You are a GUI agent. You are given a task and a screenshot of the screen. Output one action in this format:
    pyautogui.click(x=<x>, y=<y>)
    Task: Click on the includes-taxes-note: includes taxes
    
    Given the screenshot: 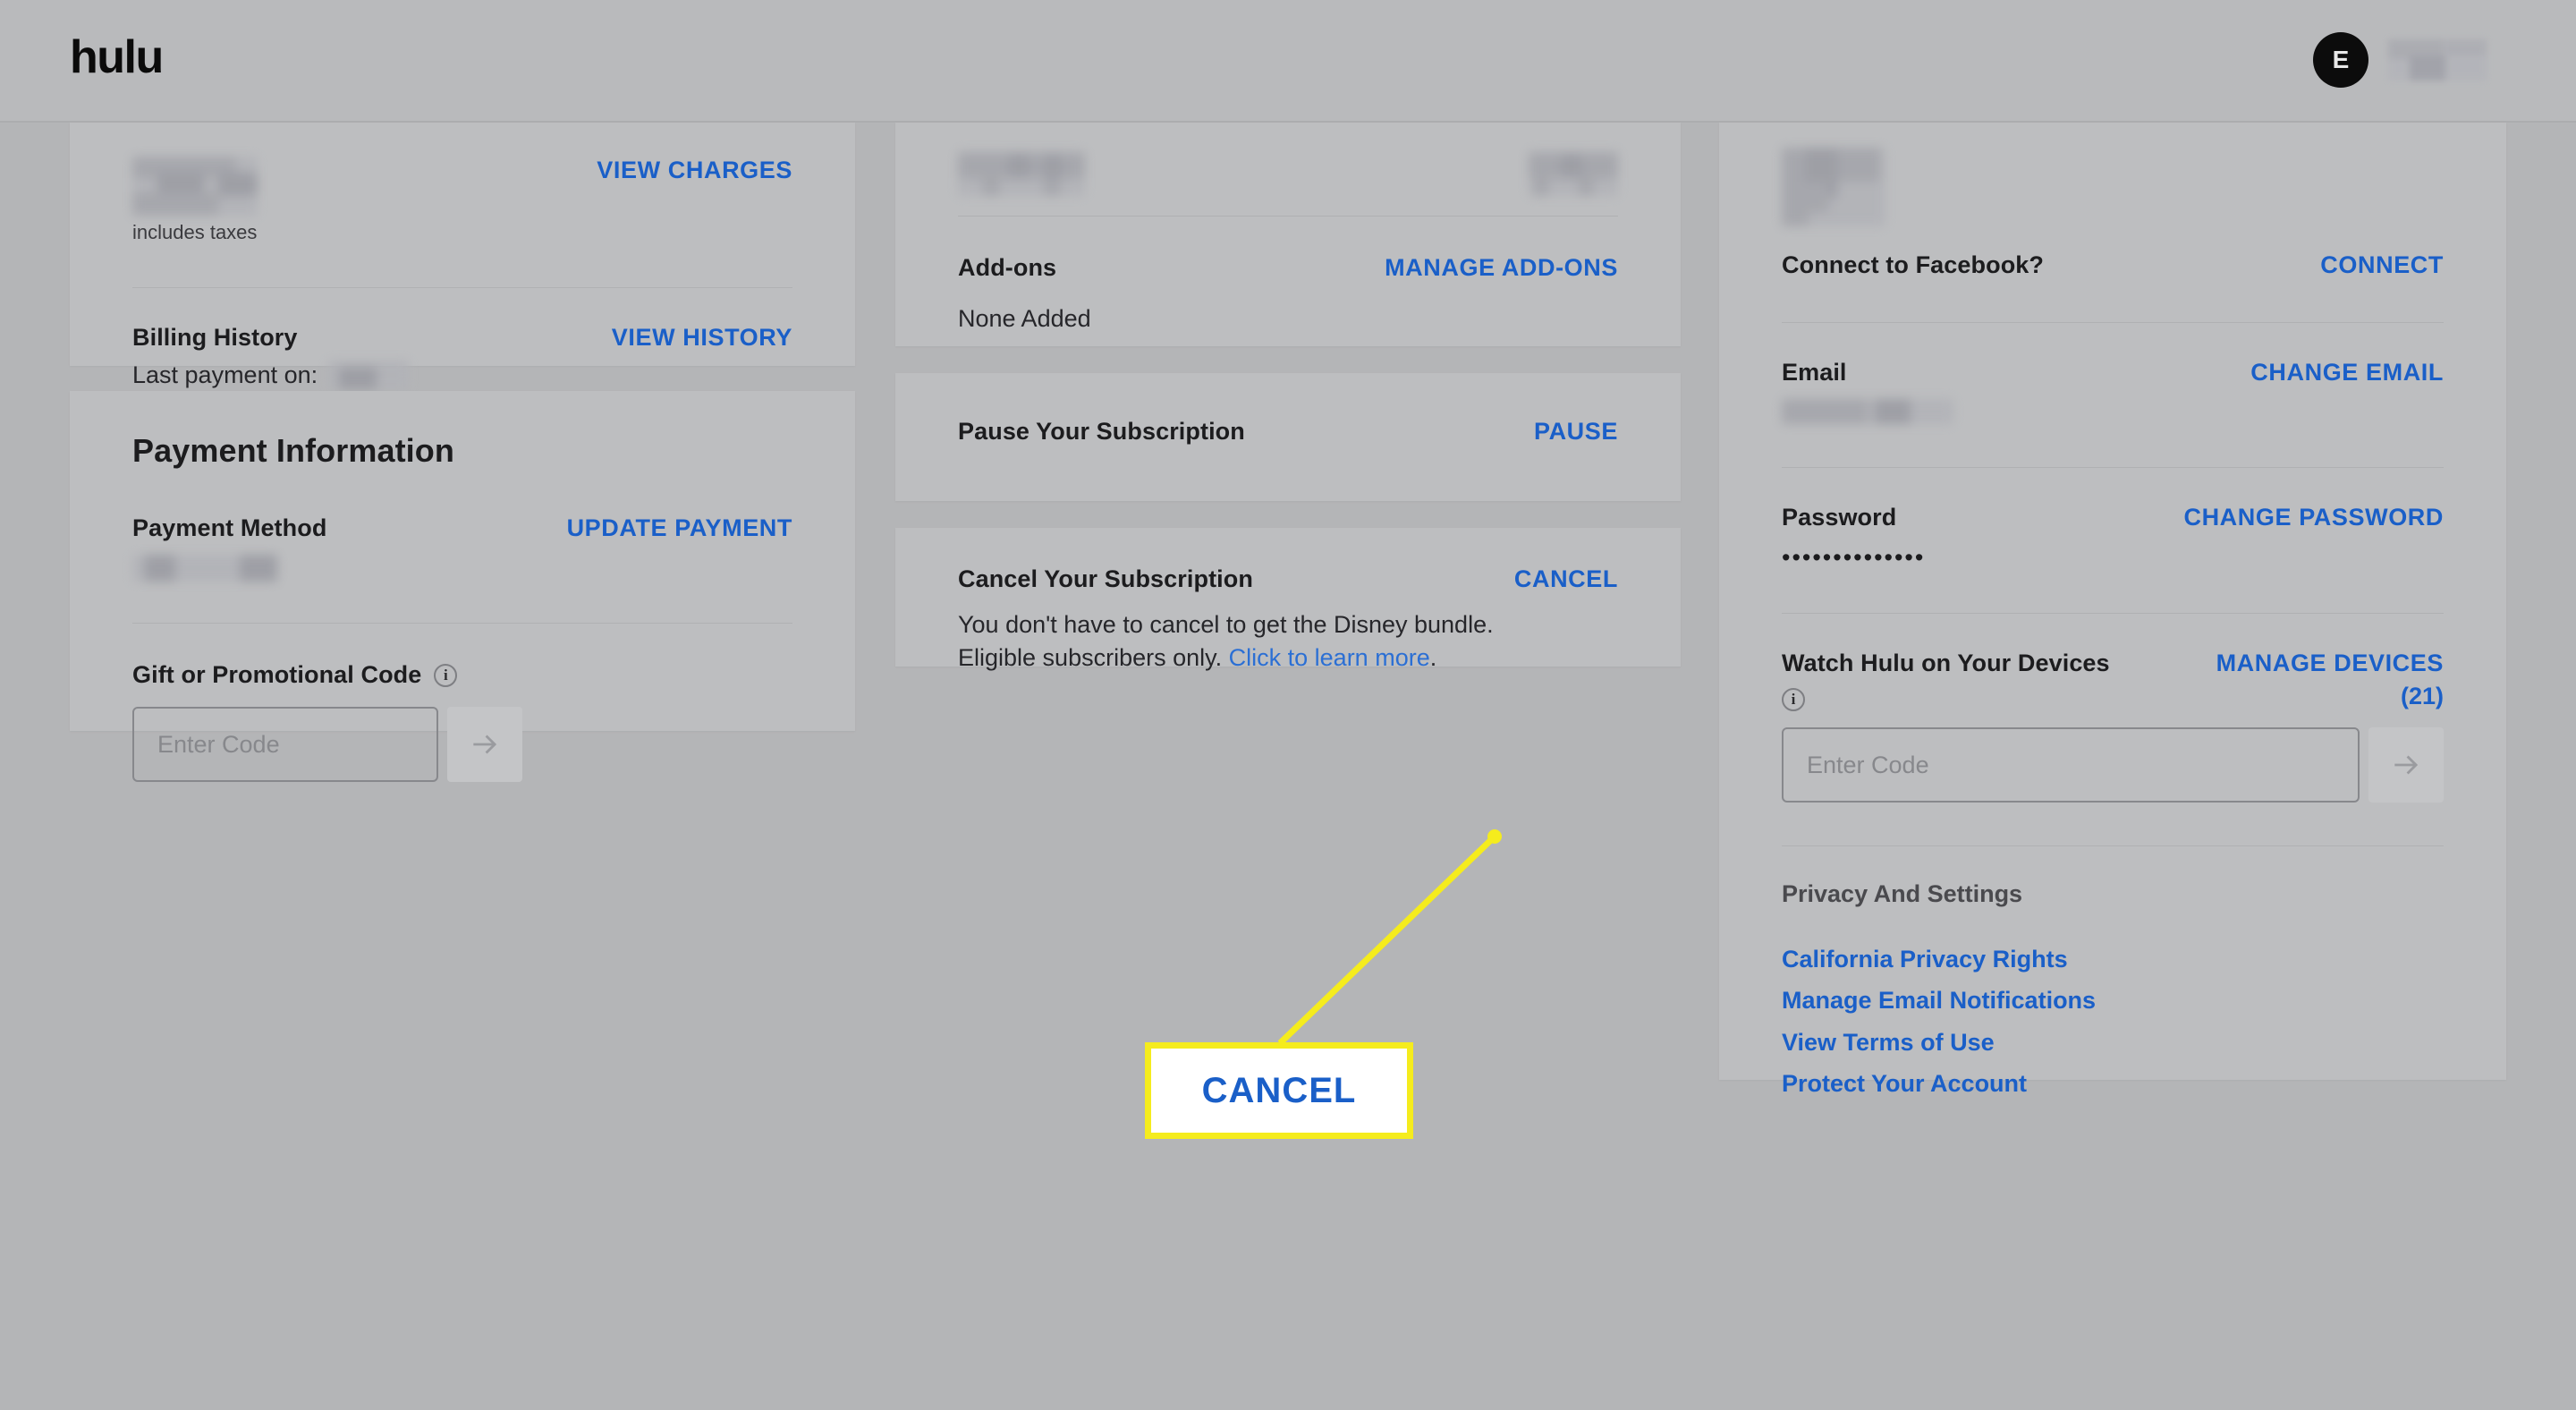 What is the action you would take?
    pyautogui.click(x=195, y=232)
    